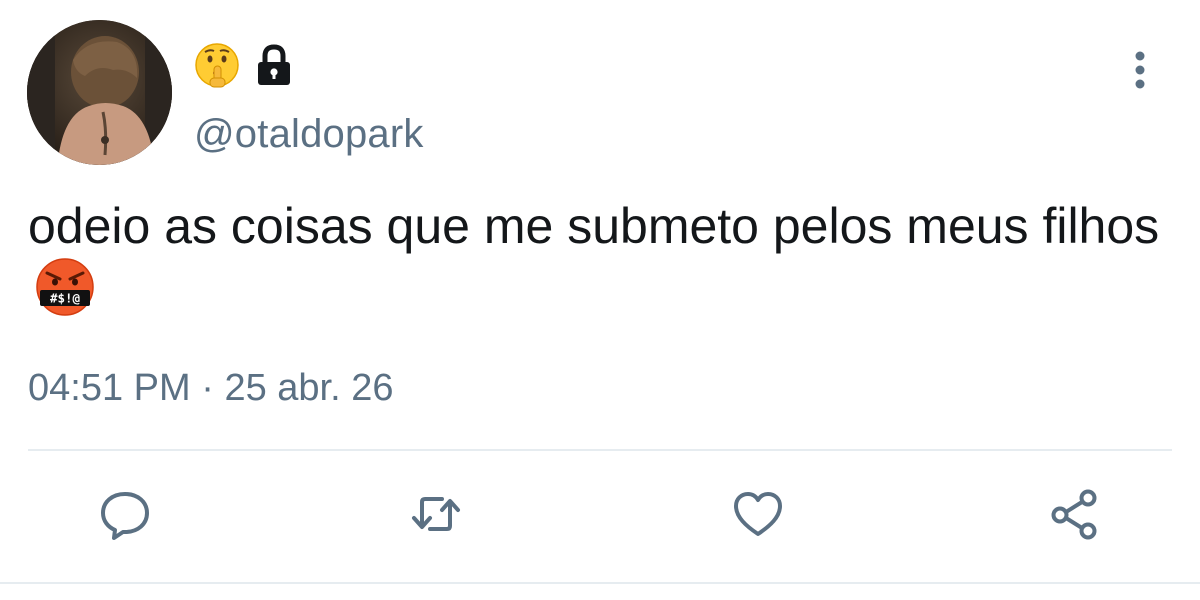 Image resolution: width=1200 pixels, height=600 pixels. I want to click on shushing-face-icon, so click(217, 65).